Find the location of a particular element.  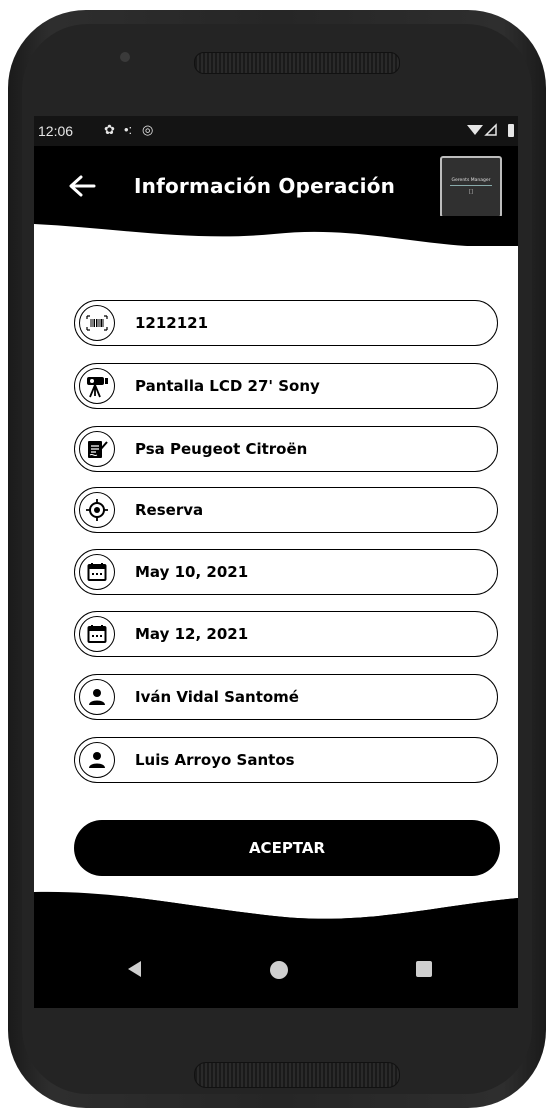

contact-value: Luis Arroyo Santos is located at coordinates (215, 760).